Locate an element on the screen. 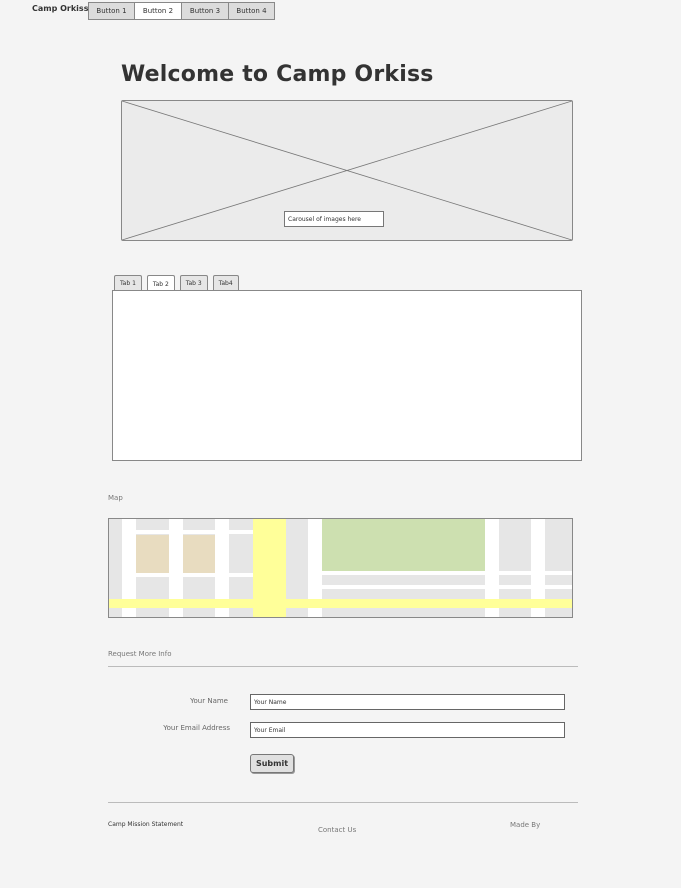 The height and width of the screenshot is (888, 681). tab-3: Tab 3 is located at coordinates (193, 283).